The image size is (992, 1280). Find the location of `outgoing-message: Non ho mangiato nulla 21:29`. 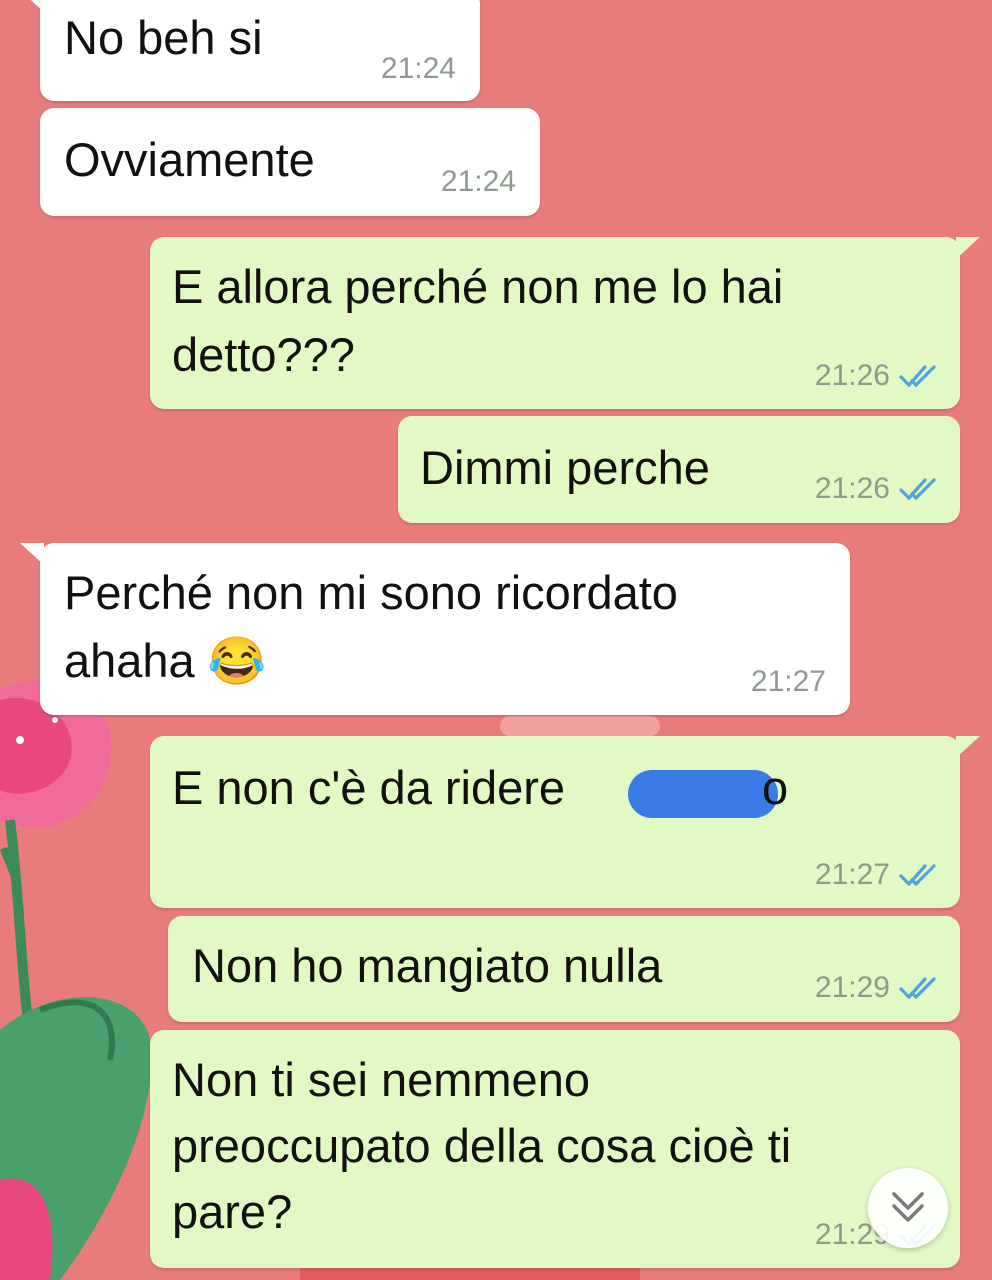

outgoing-message: Non ho mangiato nulla 21:29 is located at coordinates (564, 969).